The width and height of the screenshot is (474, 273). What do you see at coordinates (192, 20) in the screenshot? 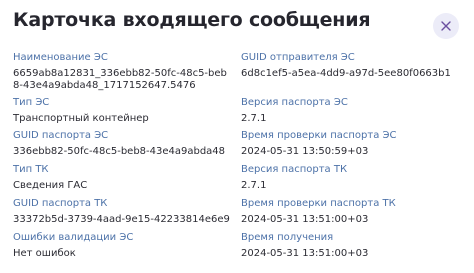
I see `dialog-title: Карточка входящего сообщения` at bounding box center [192, 20].